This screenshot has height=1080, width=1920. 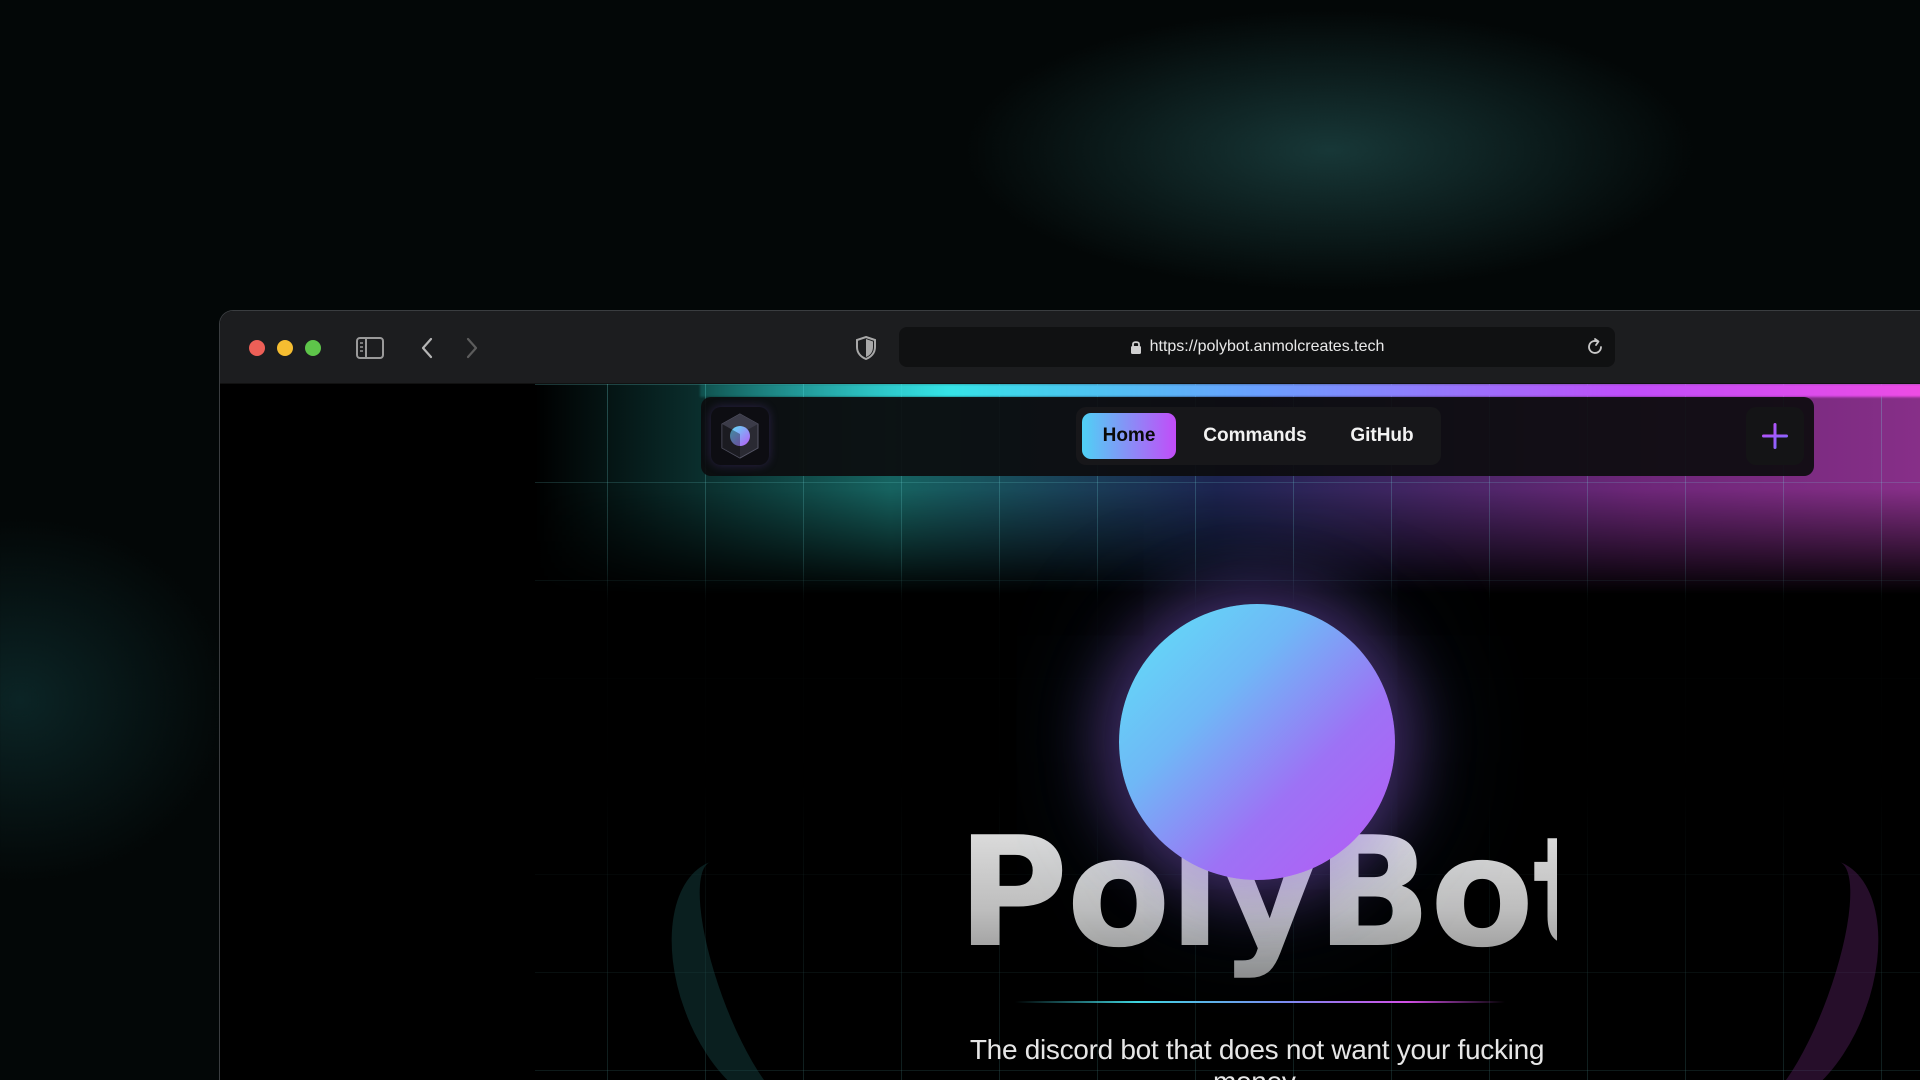 I want to click on forward-icon, so click(x=472, y=348).